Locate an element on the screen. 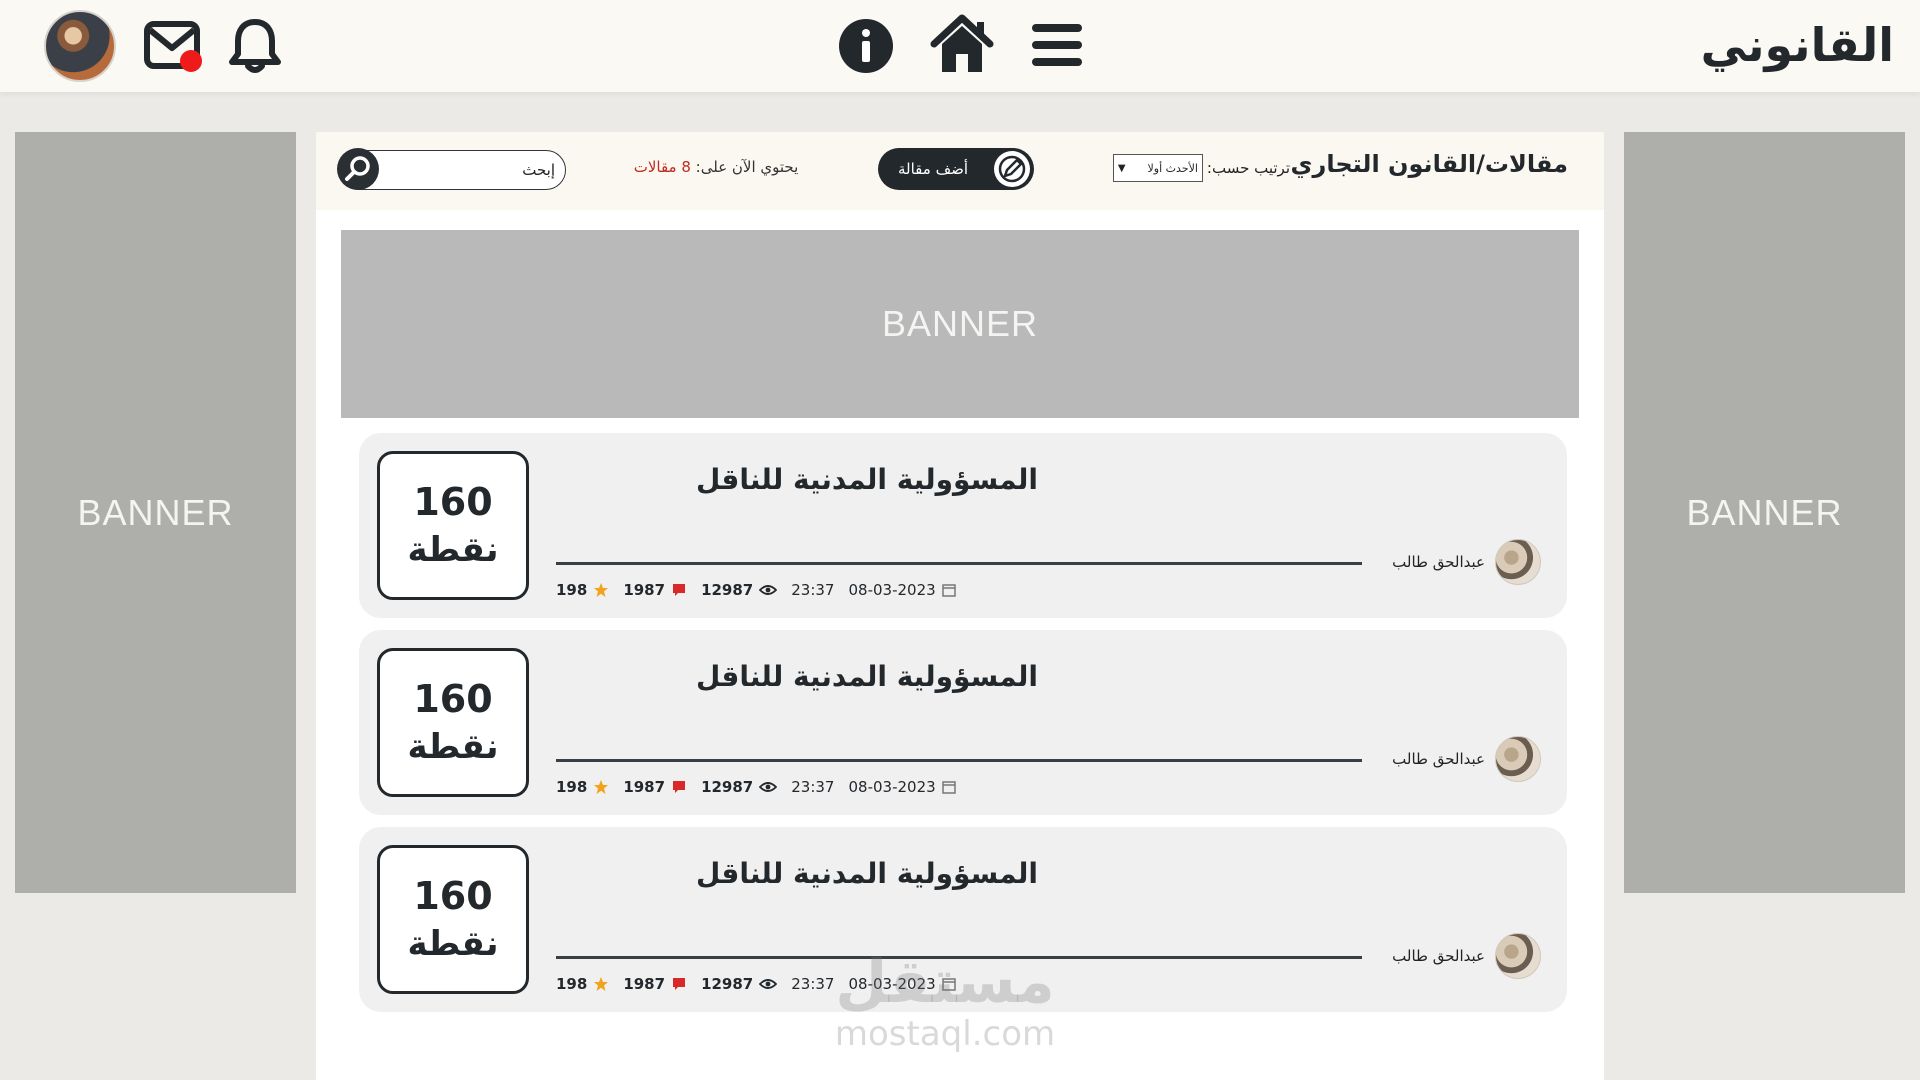 This screenshot has height=1080, width=1920. search-box is located at coordinates (451, 169).